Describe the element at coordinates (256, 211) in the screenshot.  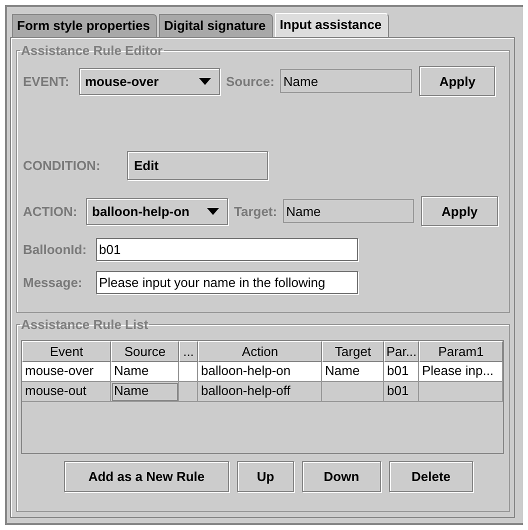
I see `target-label: Target:` at that location.